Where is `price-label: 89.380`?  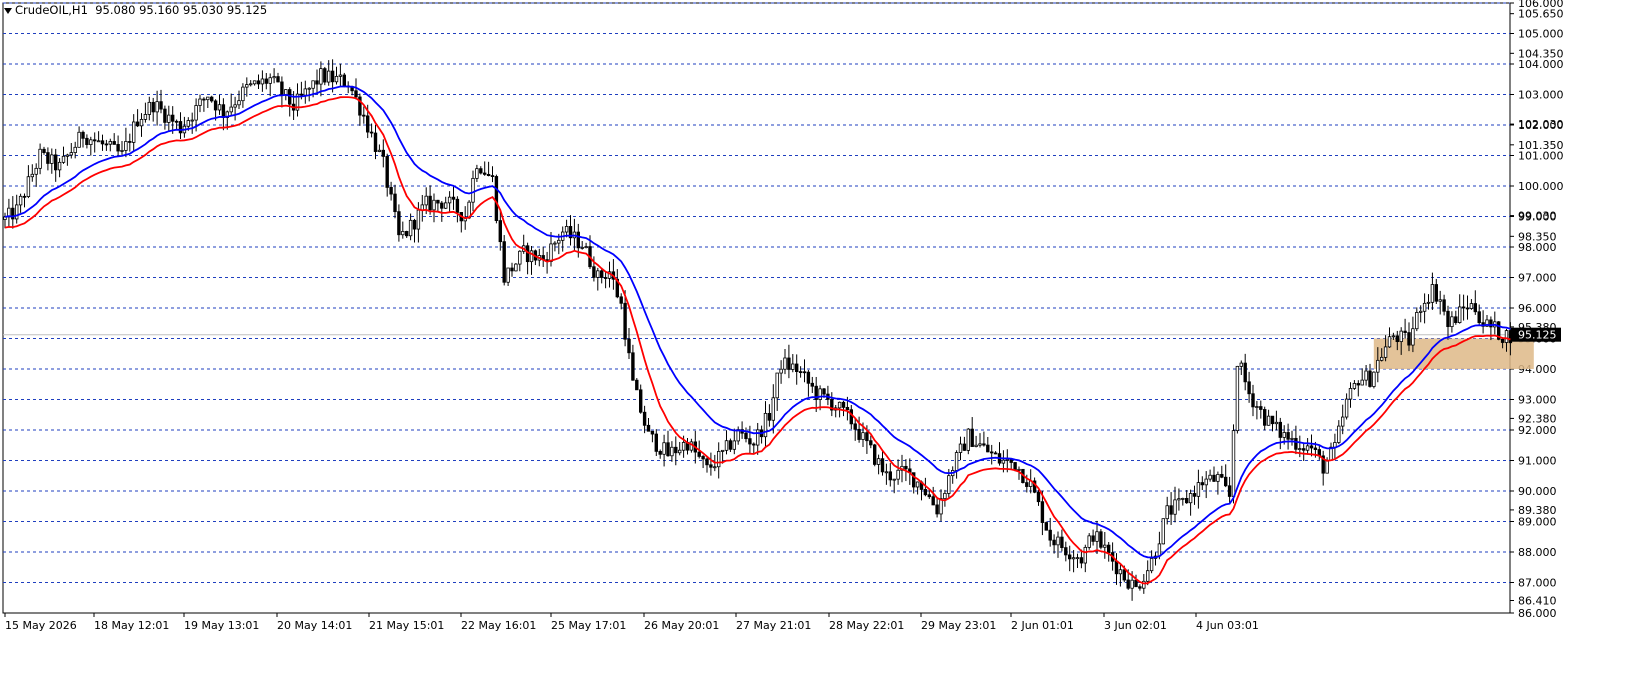
price-label: 89.380 is located at coordinates (1537, 510).